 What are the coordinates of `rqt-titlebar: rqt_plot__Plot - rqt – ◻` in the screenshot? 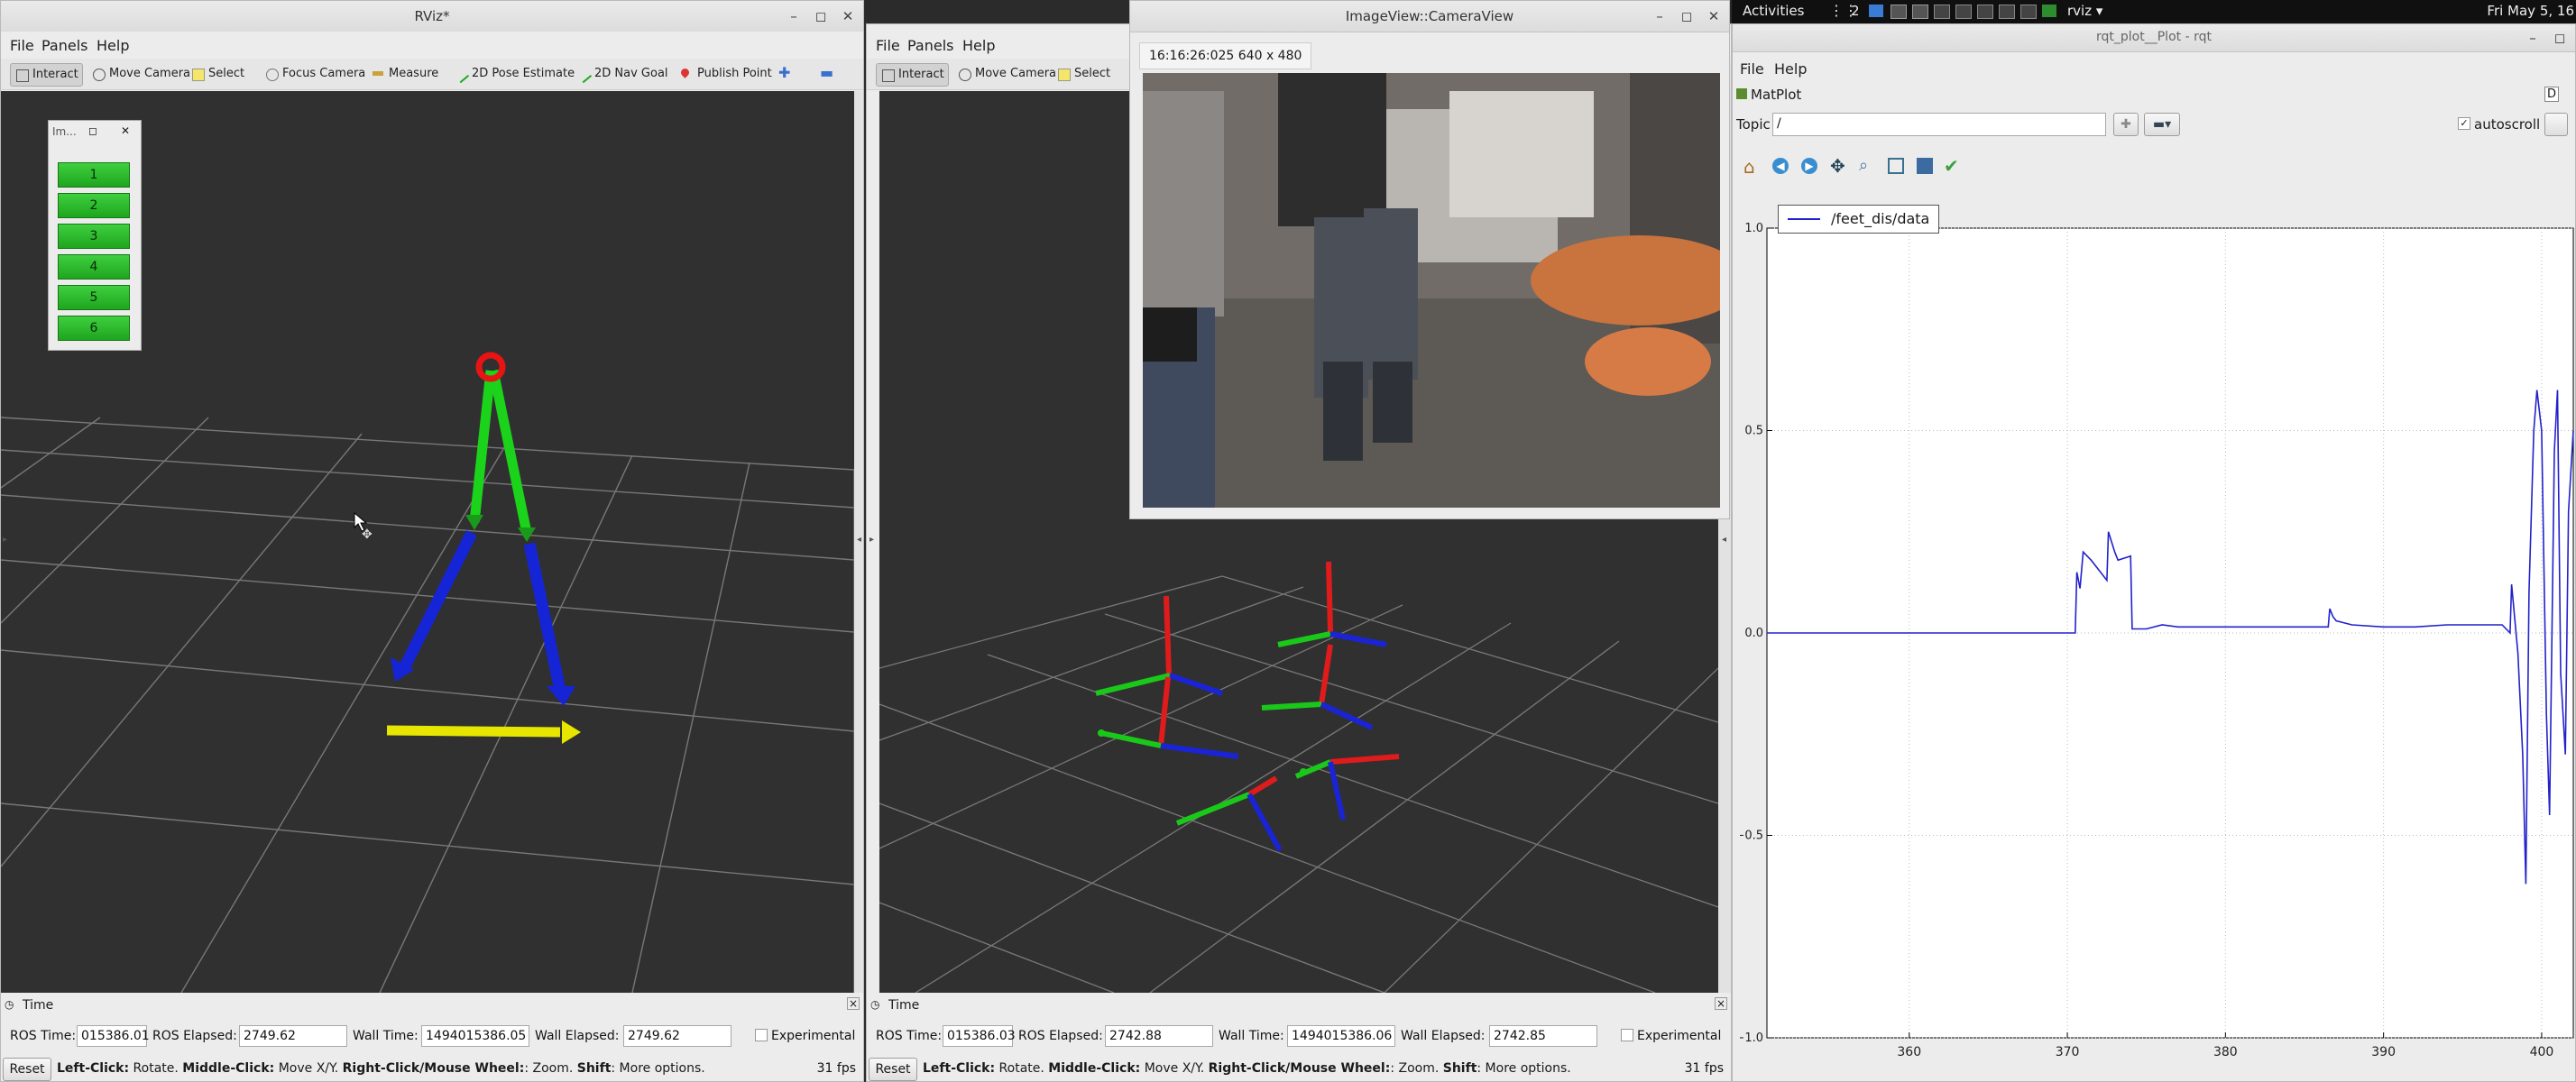 It's located at (2154, 38).